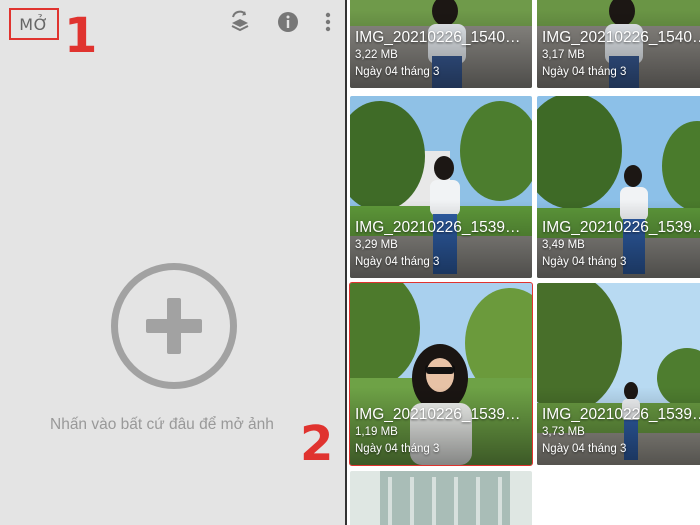 The width and height of the screenshot is (700, 525). I want to click on open-photo-hint: Nhấn vào bất cứ đâu để mở ảnh, so click(162, 424).